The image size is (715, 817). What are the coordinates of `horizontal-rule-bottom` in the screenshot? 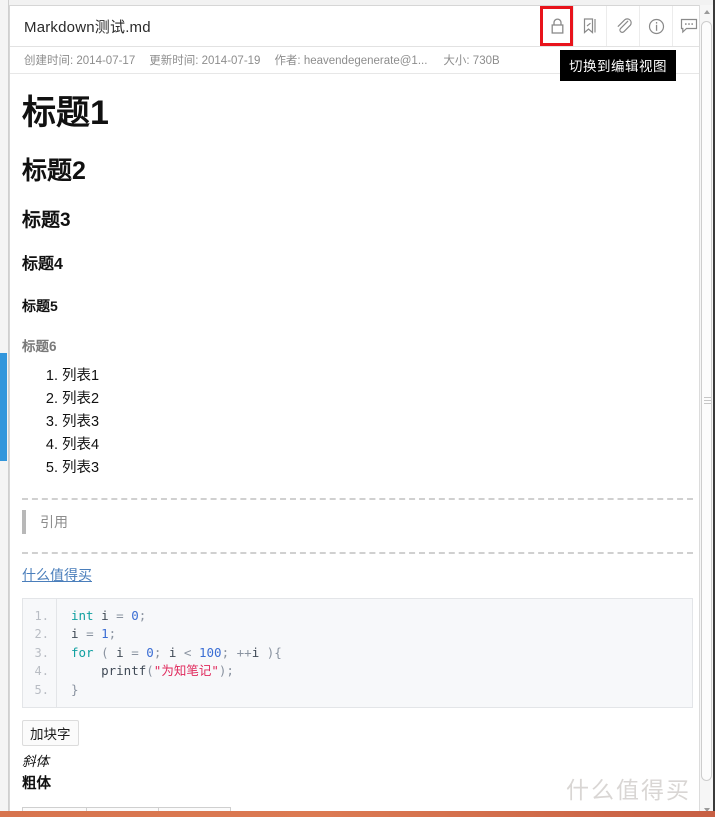 It's located at (357, 552).